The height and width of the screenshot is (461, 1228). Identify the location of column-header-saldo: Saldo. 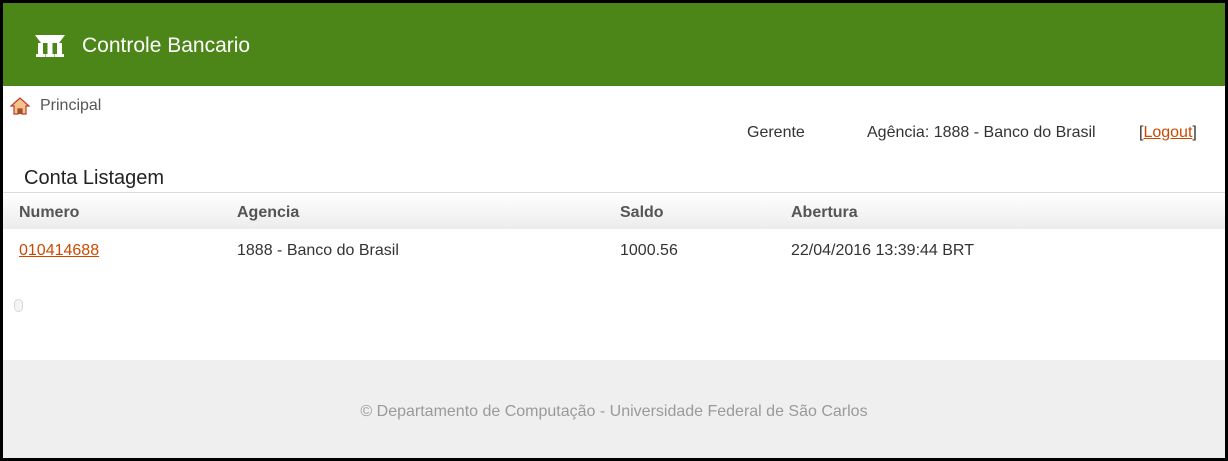
(642, 213).